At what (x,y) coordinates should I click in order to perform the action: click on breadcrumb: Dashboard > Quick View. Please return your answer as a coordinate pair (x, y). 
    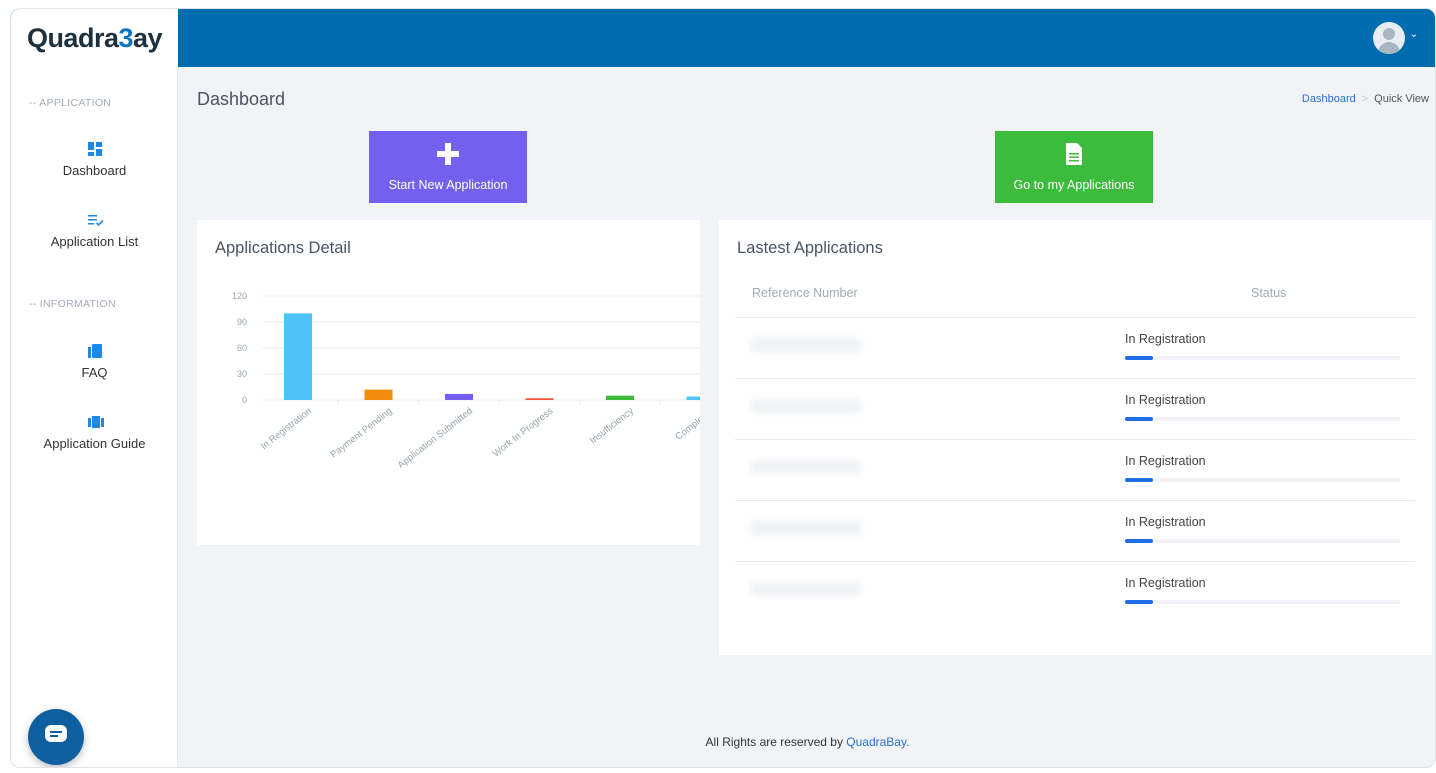
    Looking at the image, I should click on (1365, 99).